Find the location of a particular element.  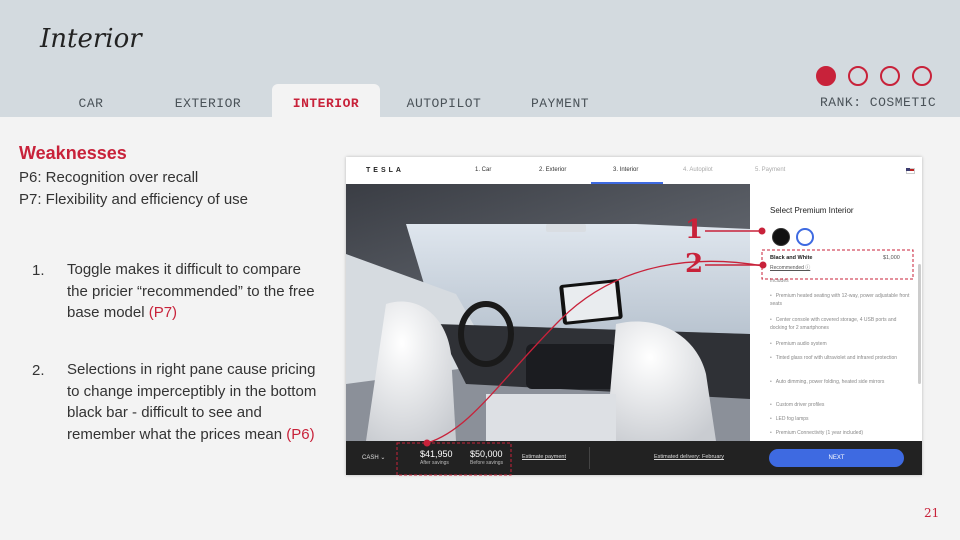

feature-text: LED fog lamps is located at coordinates (792, 419).